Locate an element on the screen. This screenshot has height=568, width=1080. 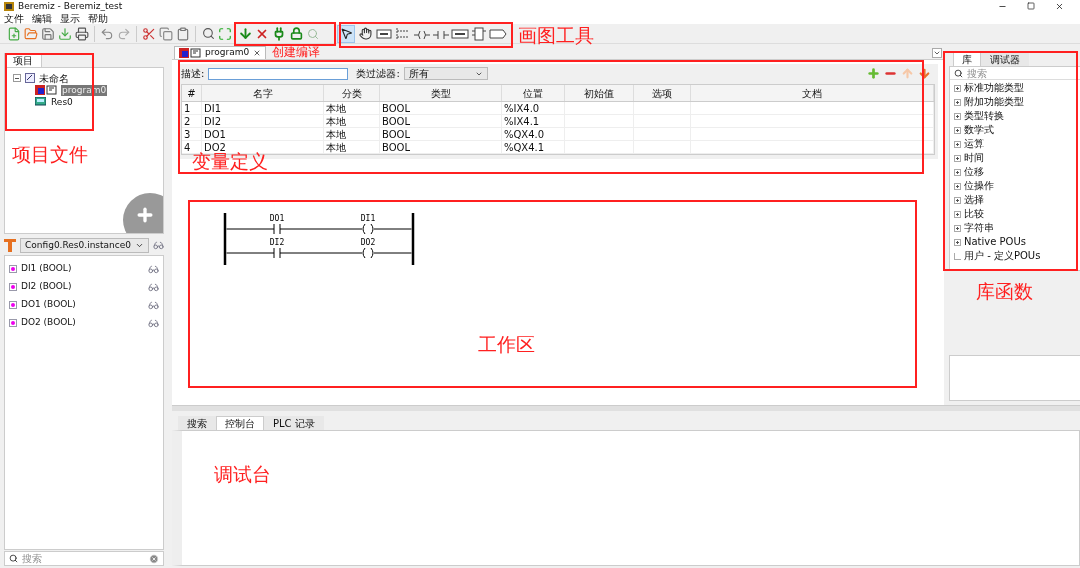
menu-item: 编辑 is located at coordinates (42, 18).